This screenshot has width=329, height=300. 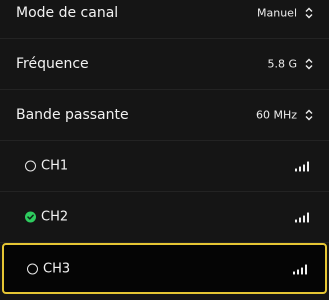 I want to click on bandwidth-value: 60 MHz, so click(x=276, y=115).